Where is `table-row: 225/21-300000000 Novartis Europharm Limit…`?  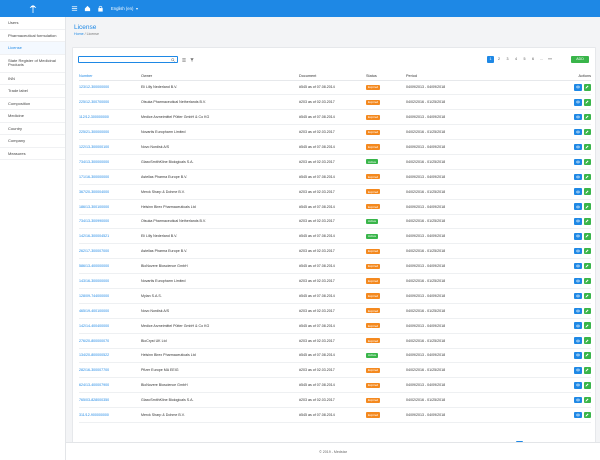 table-row: 225/21-300000000 Novartis Europharm Limit… is located at coordinates (335, 132).